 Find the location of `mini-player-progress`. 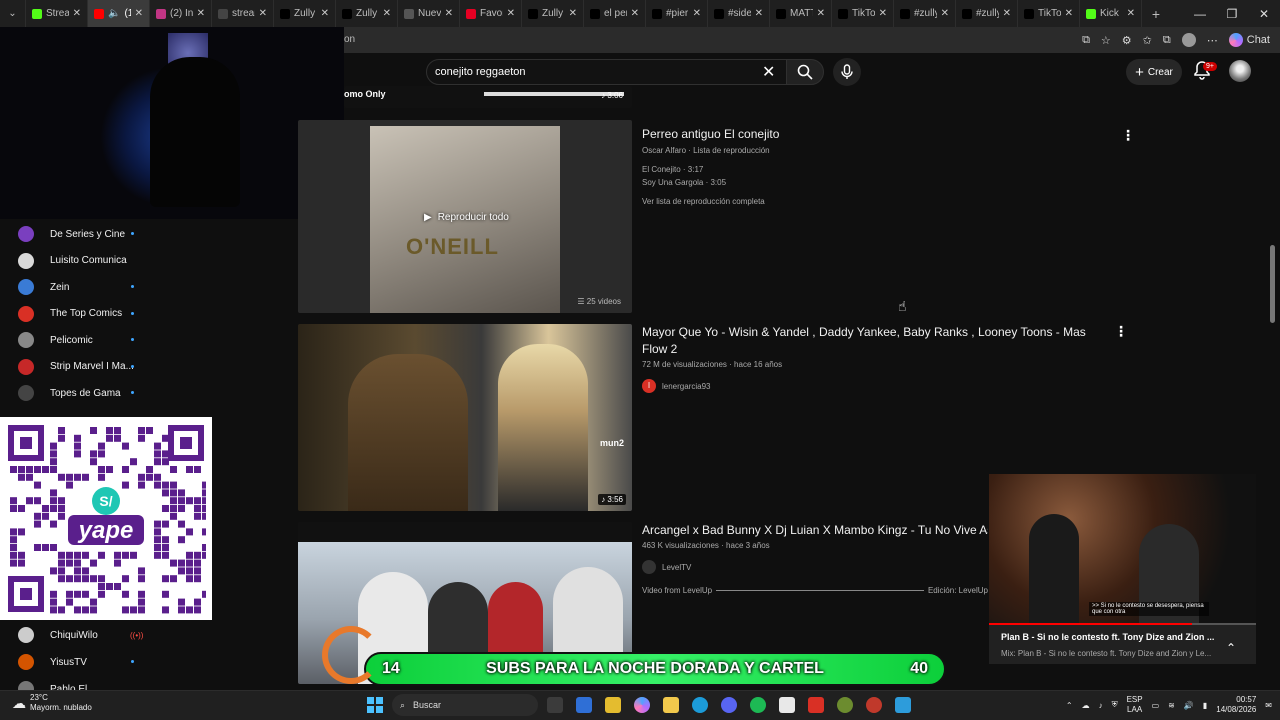

mini-player-progress is located at coordinates (1122, 624).